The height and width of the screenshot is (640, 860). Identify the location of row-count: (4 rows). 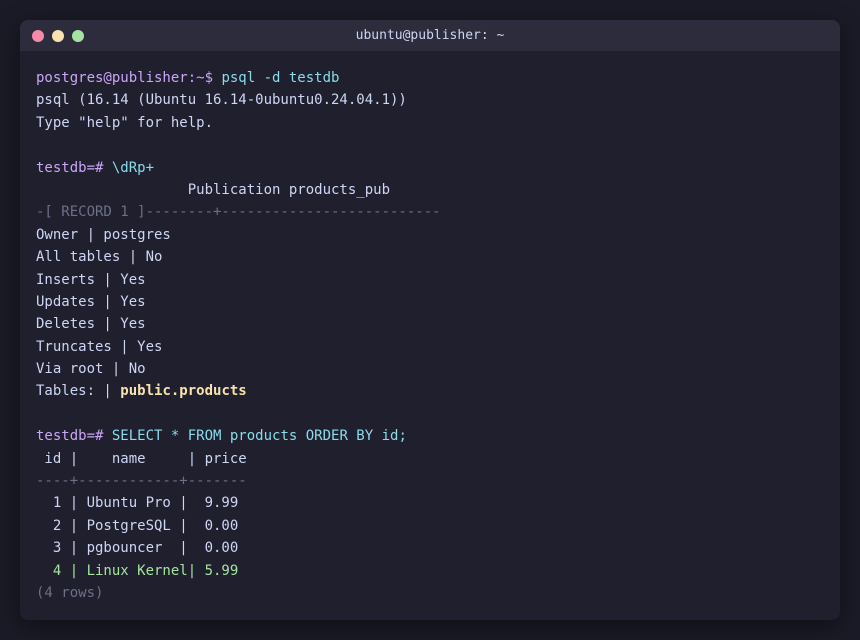
(70, 592).